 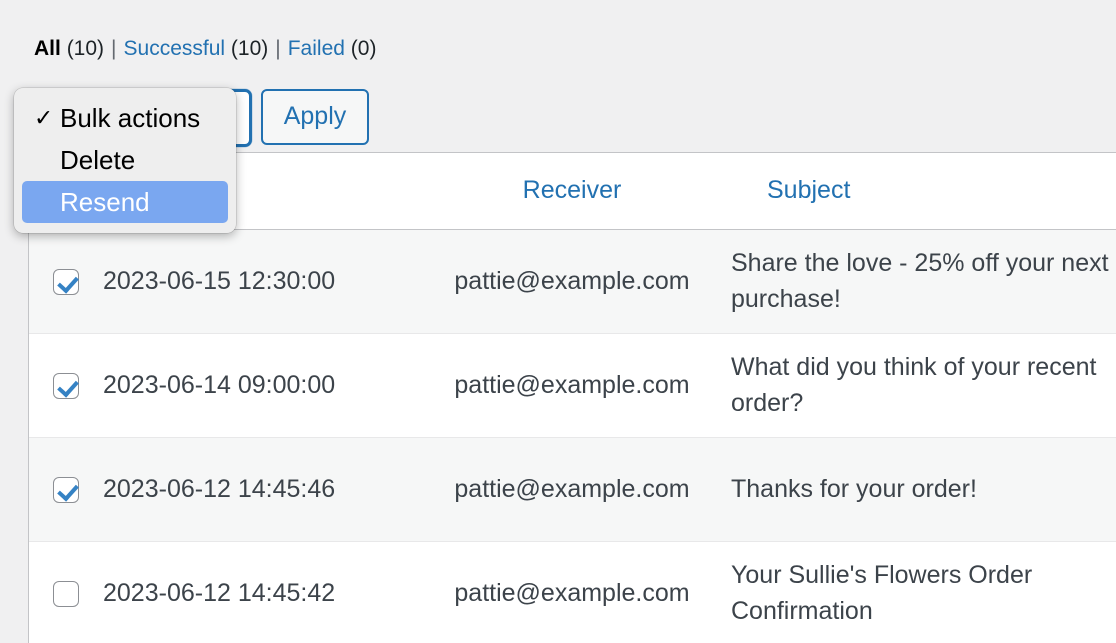 I want to click on view-filter-failed: Failed (0), so click(x=332, y=48).